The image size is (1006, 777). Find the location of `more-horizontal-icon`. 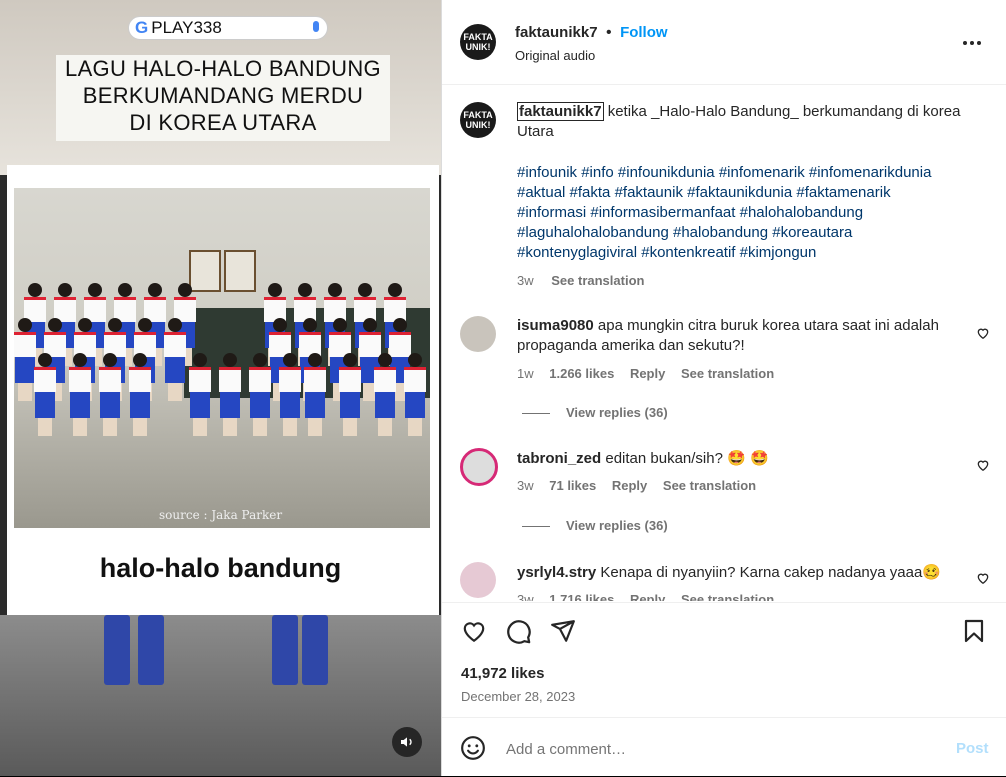

more-horizontal-icon is located at coordinates (972, 44).